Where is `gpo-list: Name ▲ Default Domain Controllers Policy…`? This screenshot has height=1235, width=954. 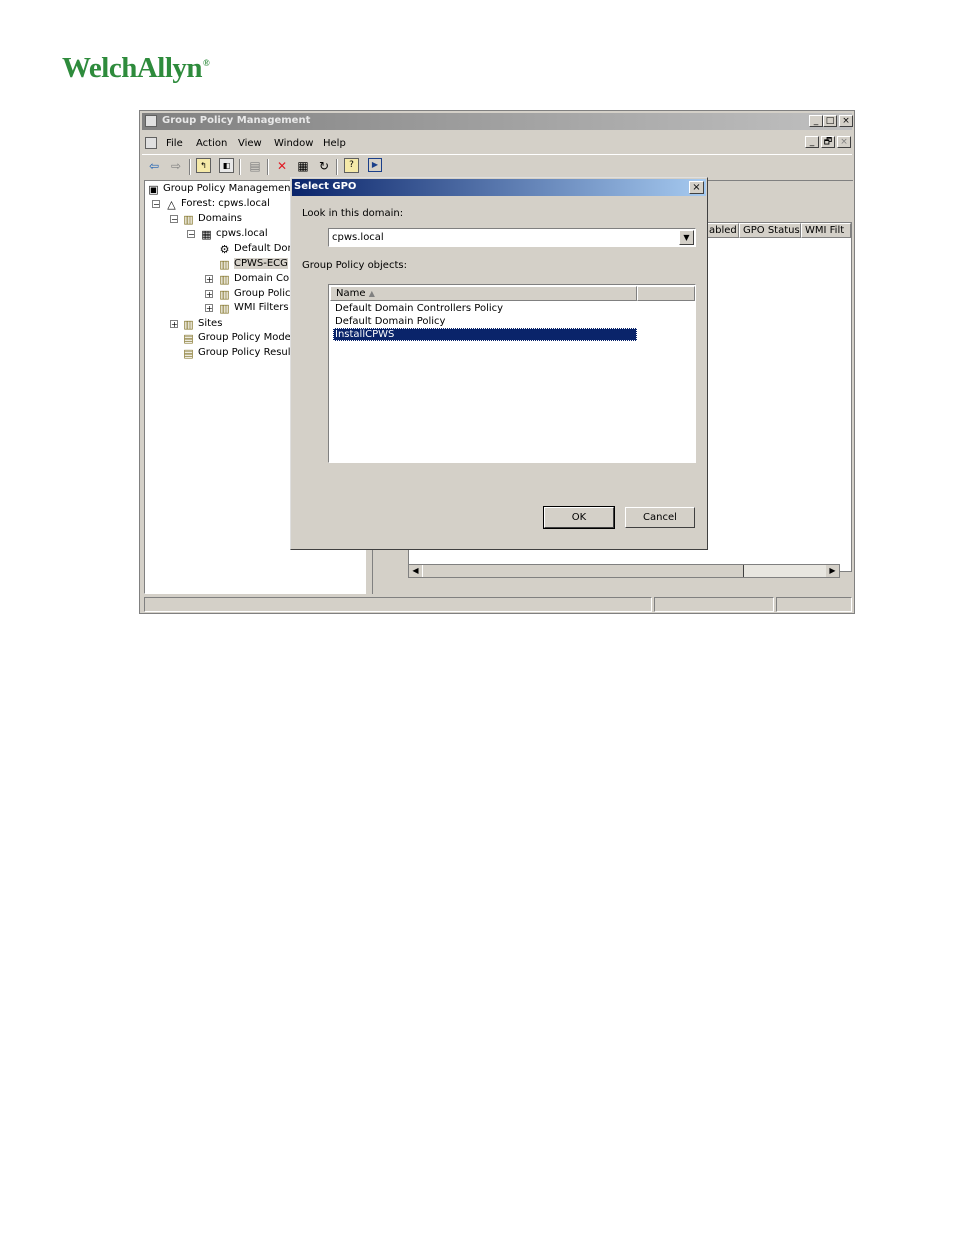 gpo-list: Name ▲ Default Domain Controllers Policy… is located at coordinates (512, 373).